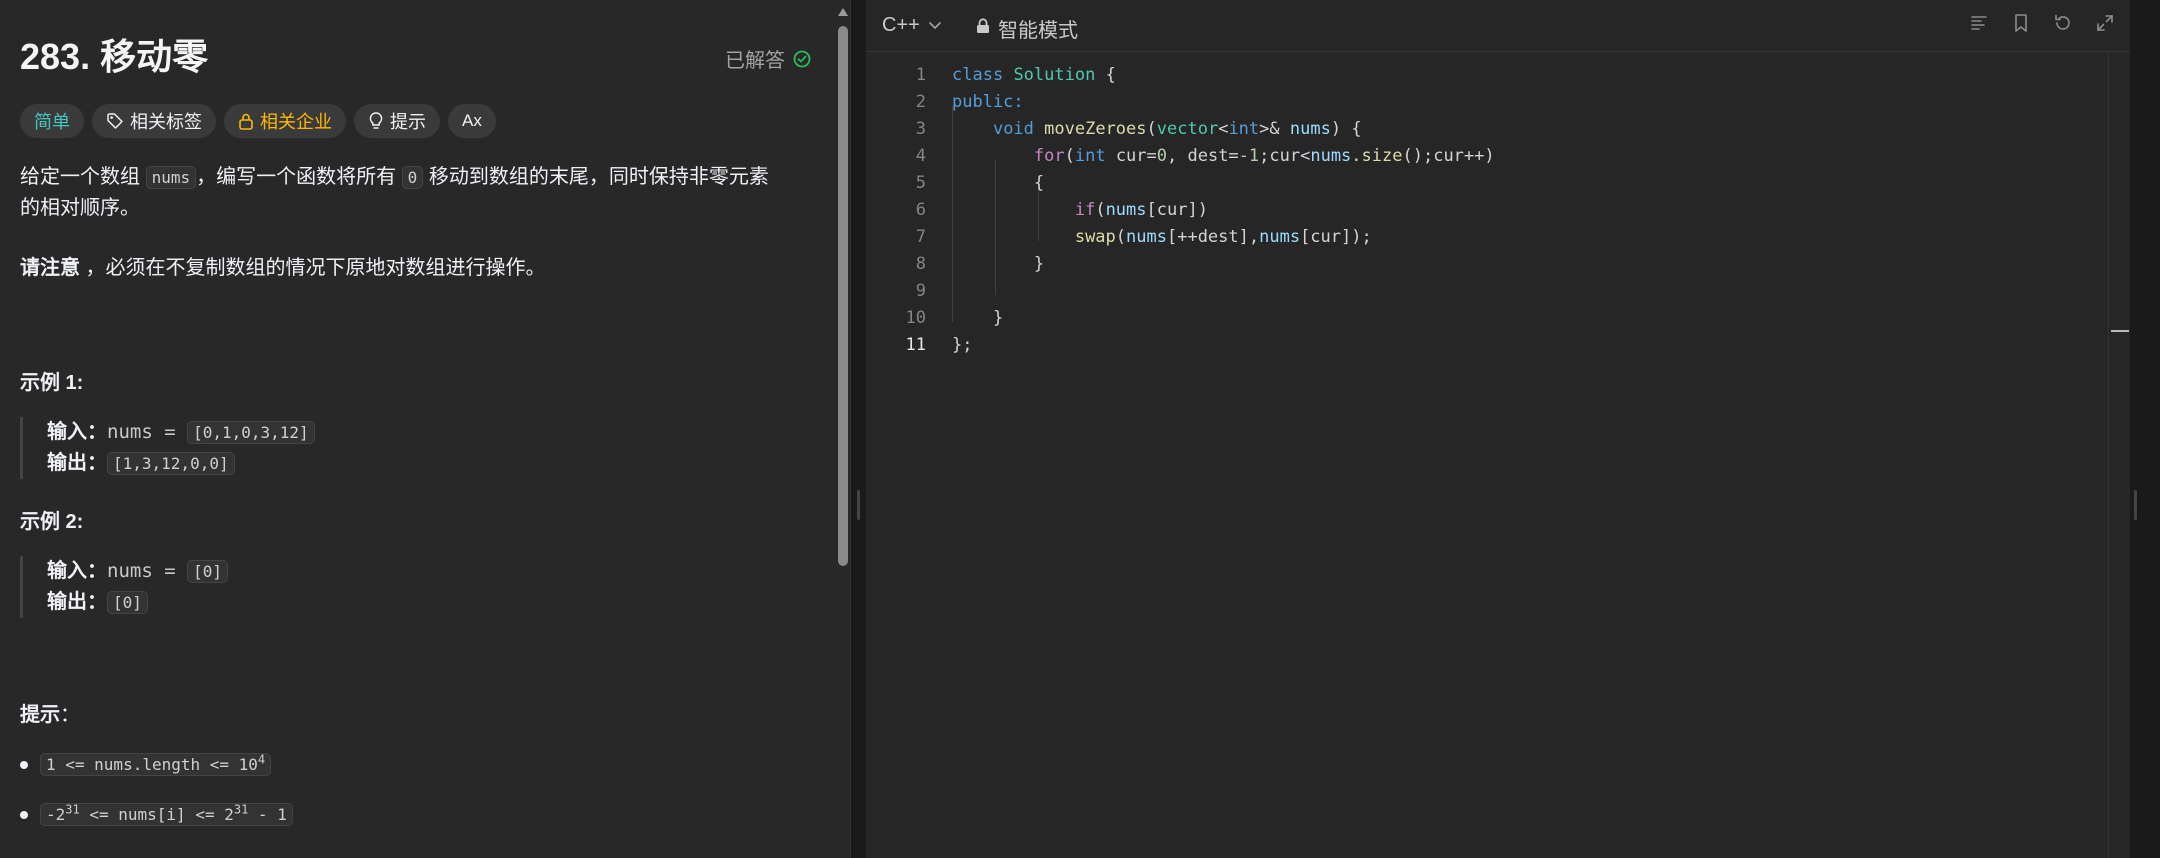 The image size is (2160, 858). What do you see at coordinates (596, 177) in the screenshot?
I see `description-text: 移动到数组的末尾，同时保持非零元素` at bounding box center [596, 177].